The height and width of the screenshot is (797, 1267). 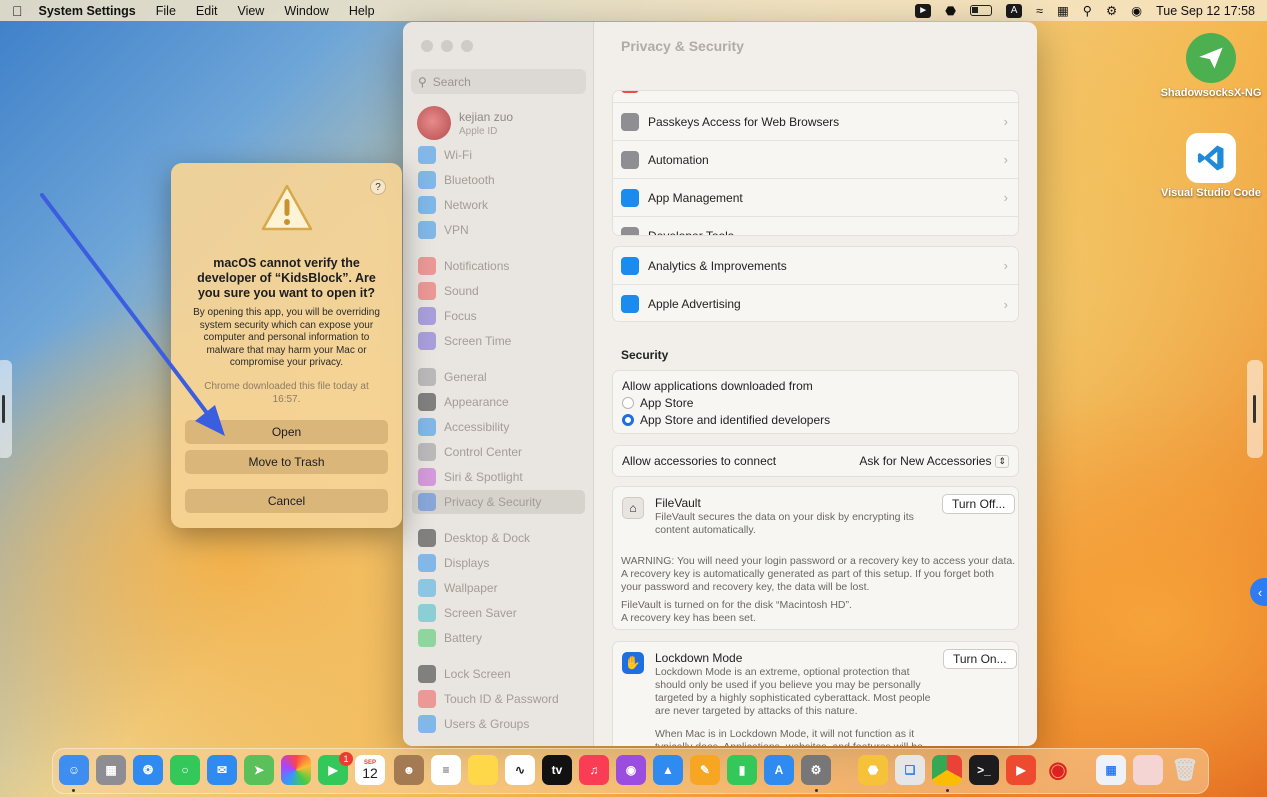 What do you see at coordinates (815, 403) in the screenshot?
I see `radio-app-store: App Store` at bounding box center [815, 403].